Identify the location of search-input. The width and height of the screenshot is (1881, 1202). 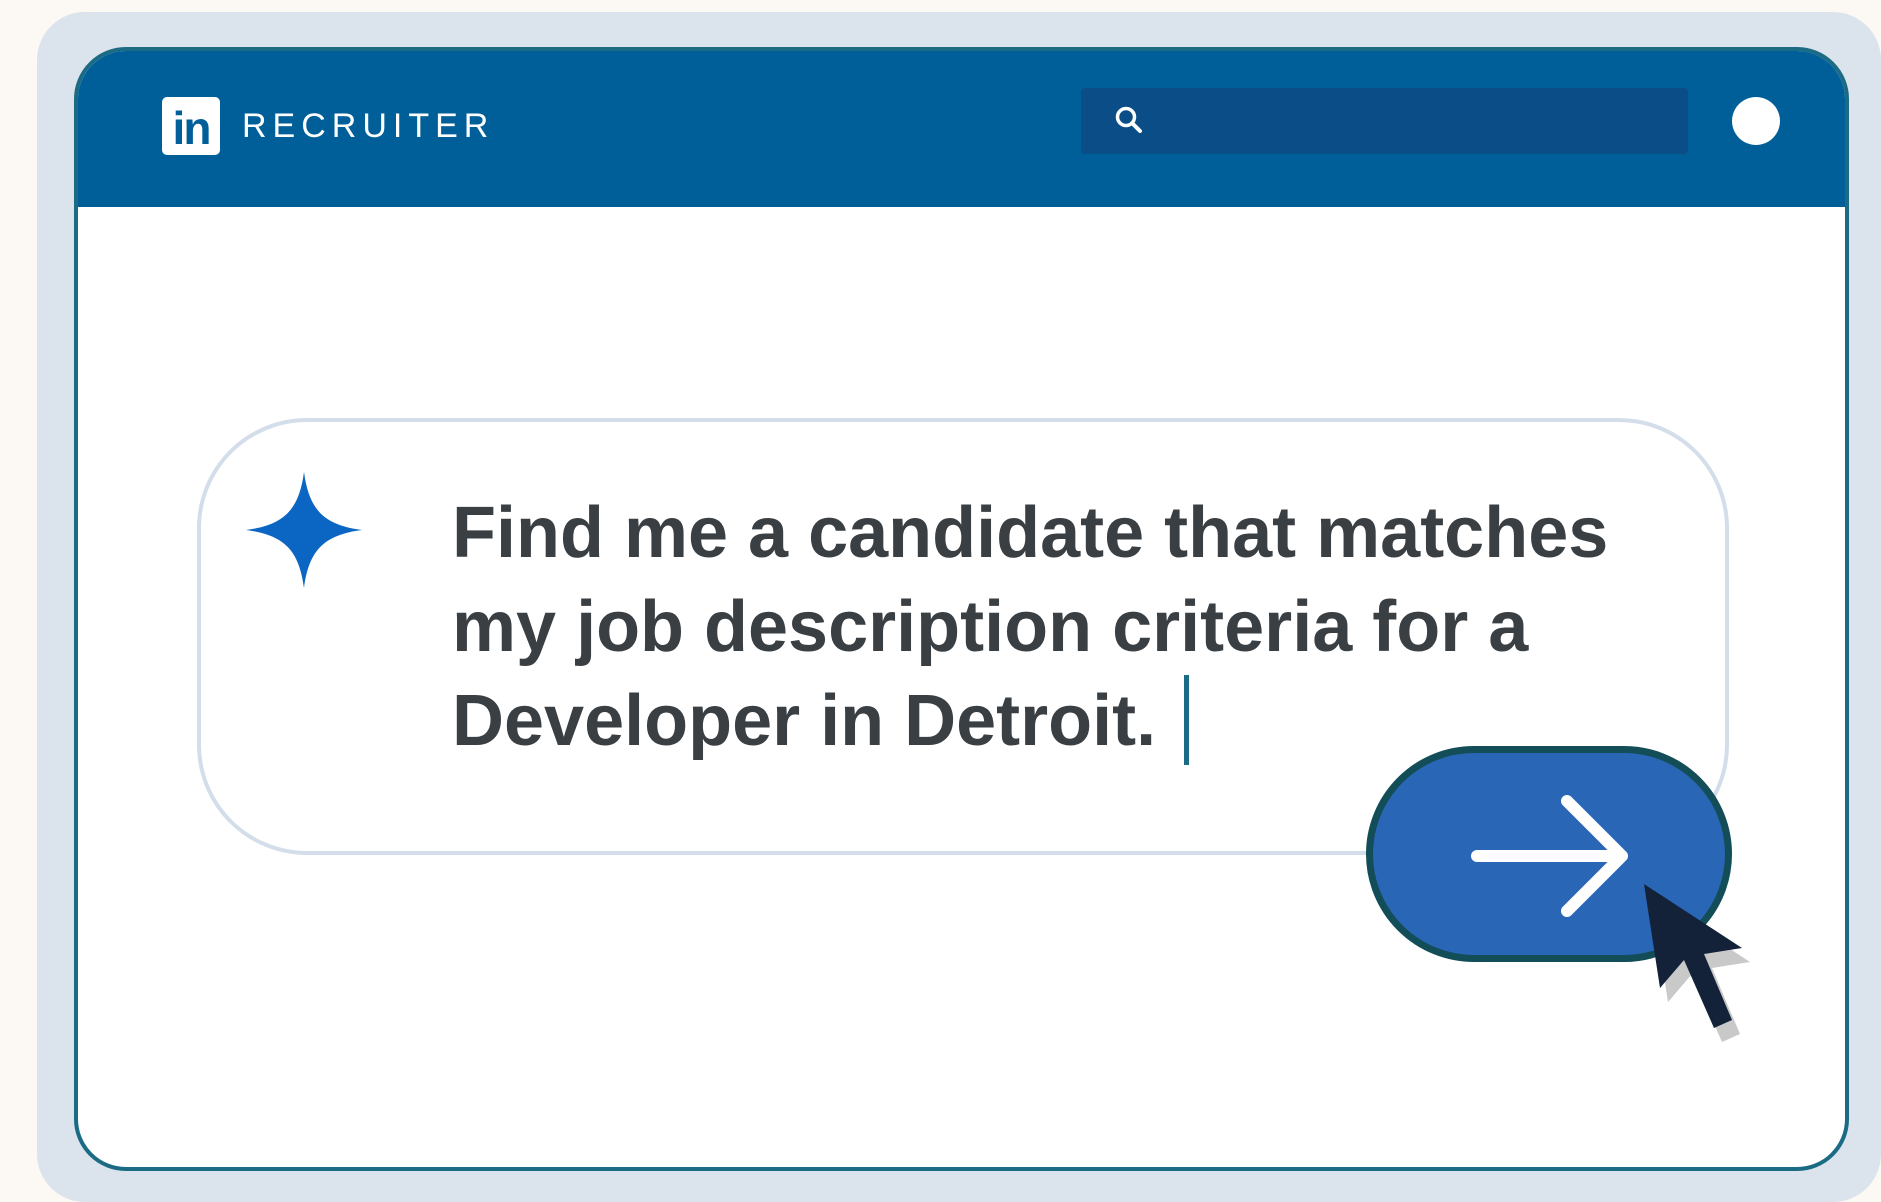
(1384, 121).